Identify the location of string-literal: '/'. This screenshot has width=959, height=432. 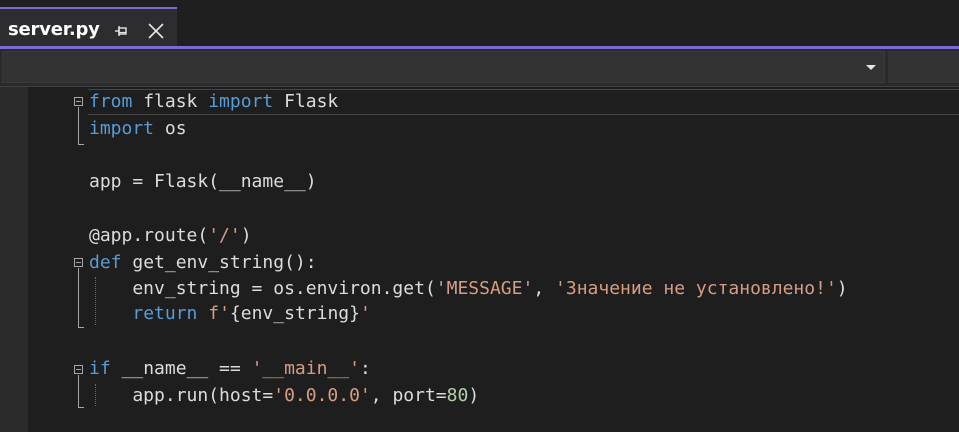
(224, 235).